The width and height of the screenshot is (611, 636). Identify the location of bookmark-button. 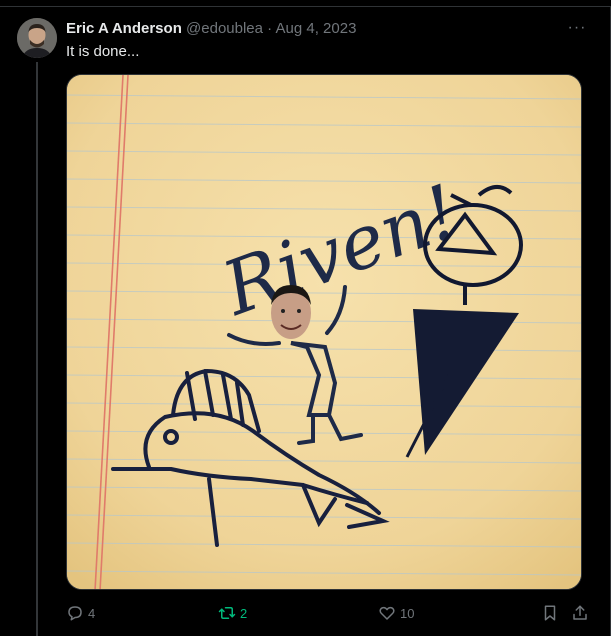
(550, 613).